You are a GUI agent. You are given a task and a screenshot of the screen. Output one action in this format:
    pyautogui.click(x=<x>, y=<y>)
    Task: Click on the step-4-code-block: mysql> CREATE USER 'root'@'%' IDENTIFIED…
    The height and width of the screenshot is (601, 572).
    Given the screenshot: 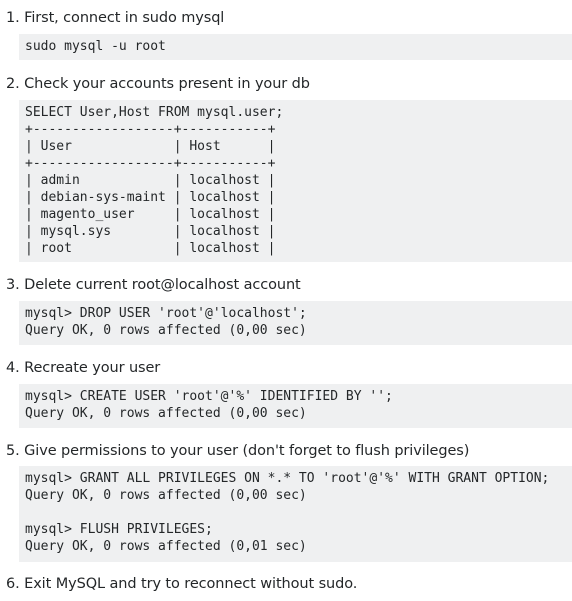 What is the action you would take?
    pyautogui.click(x=295, y=406)
    